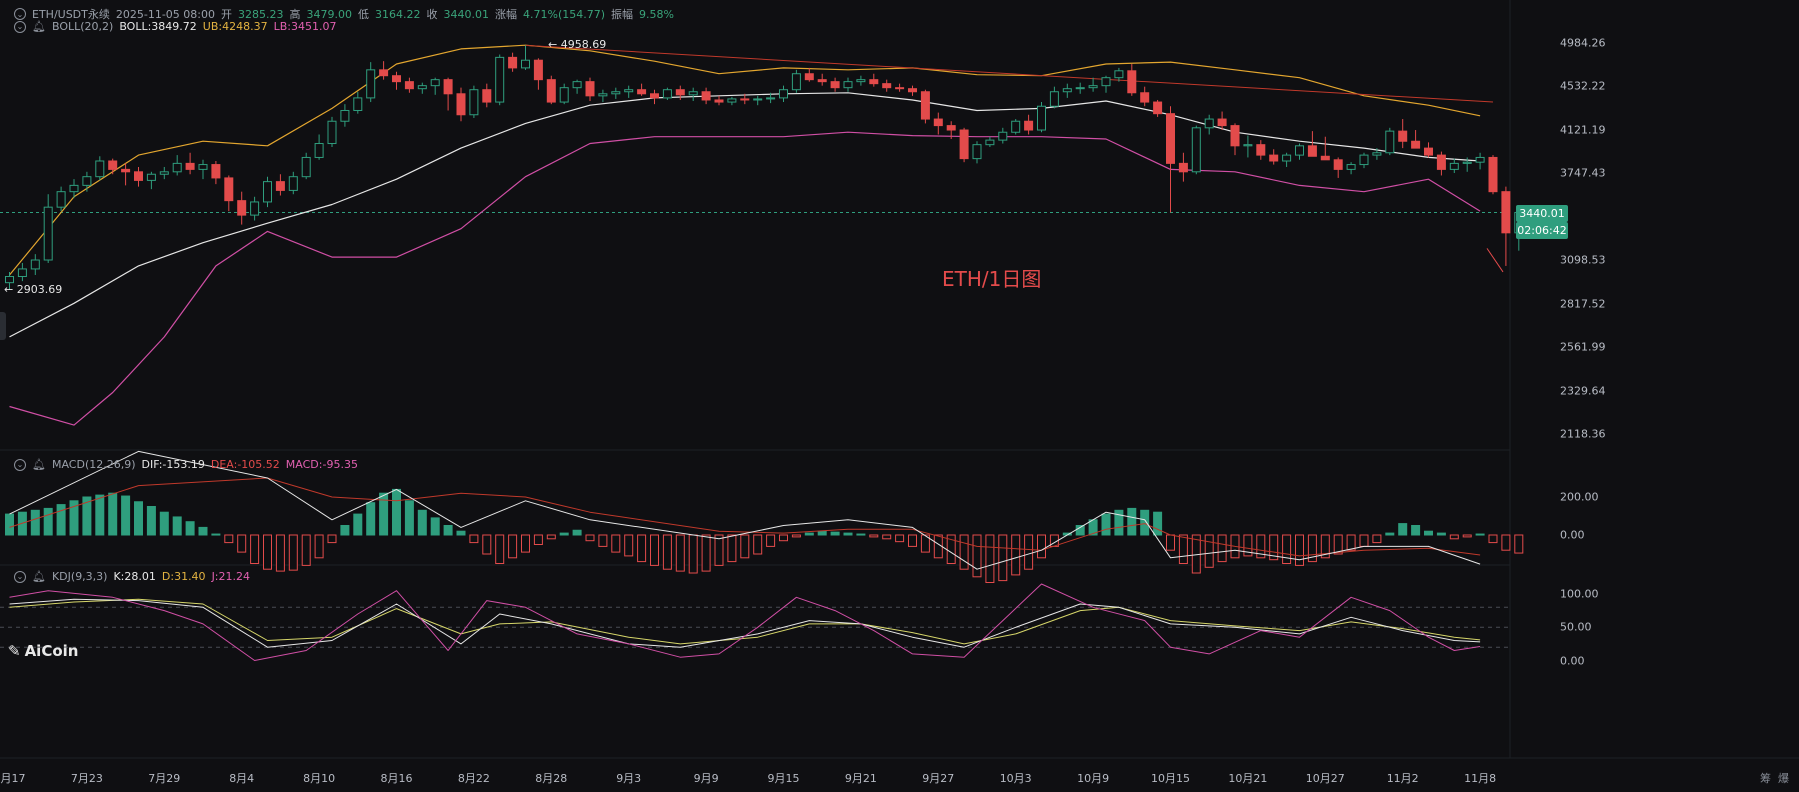  I want to click on x-tick-label: 9月9, so click(706, 778).